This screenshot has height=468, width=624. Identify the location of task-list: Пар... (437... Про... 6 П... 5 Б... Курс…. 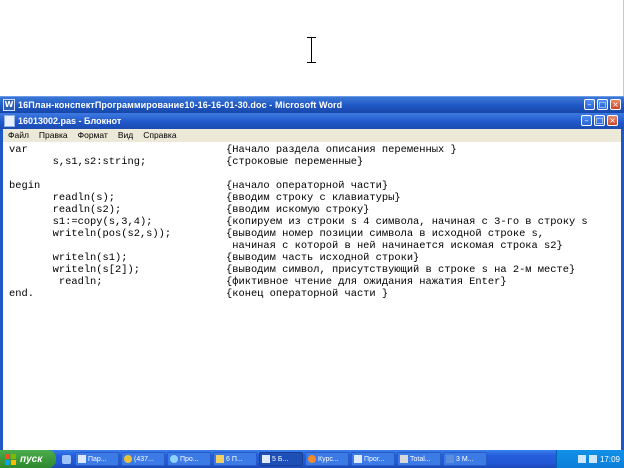
(281, 459).